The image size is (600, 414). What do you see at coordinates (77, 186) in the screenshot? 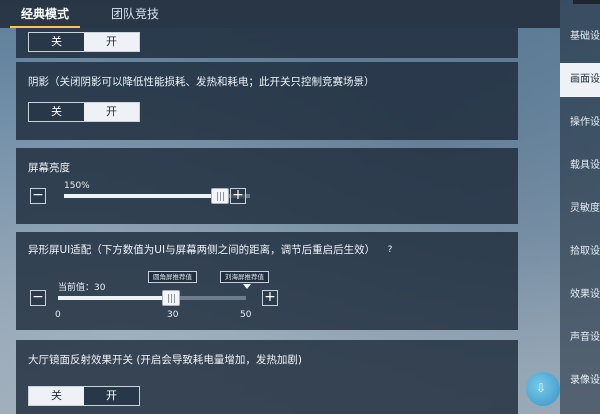
I see `brightness-value: 150%` at bounding box center [77, 186].